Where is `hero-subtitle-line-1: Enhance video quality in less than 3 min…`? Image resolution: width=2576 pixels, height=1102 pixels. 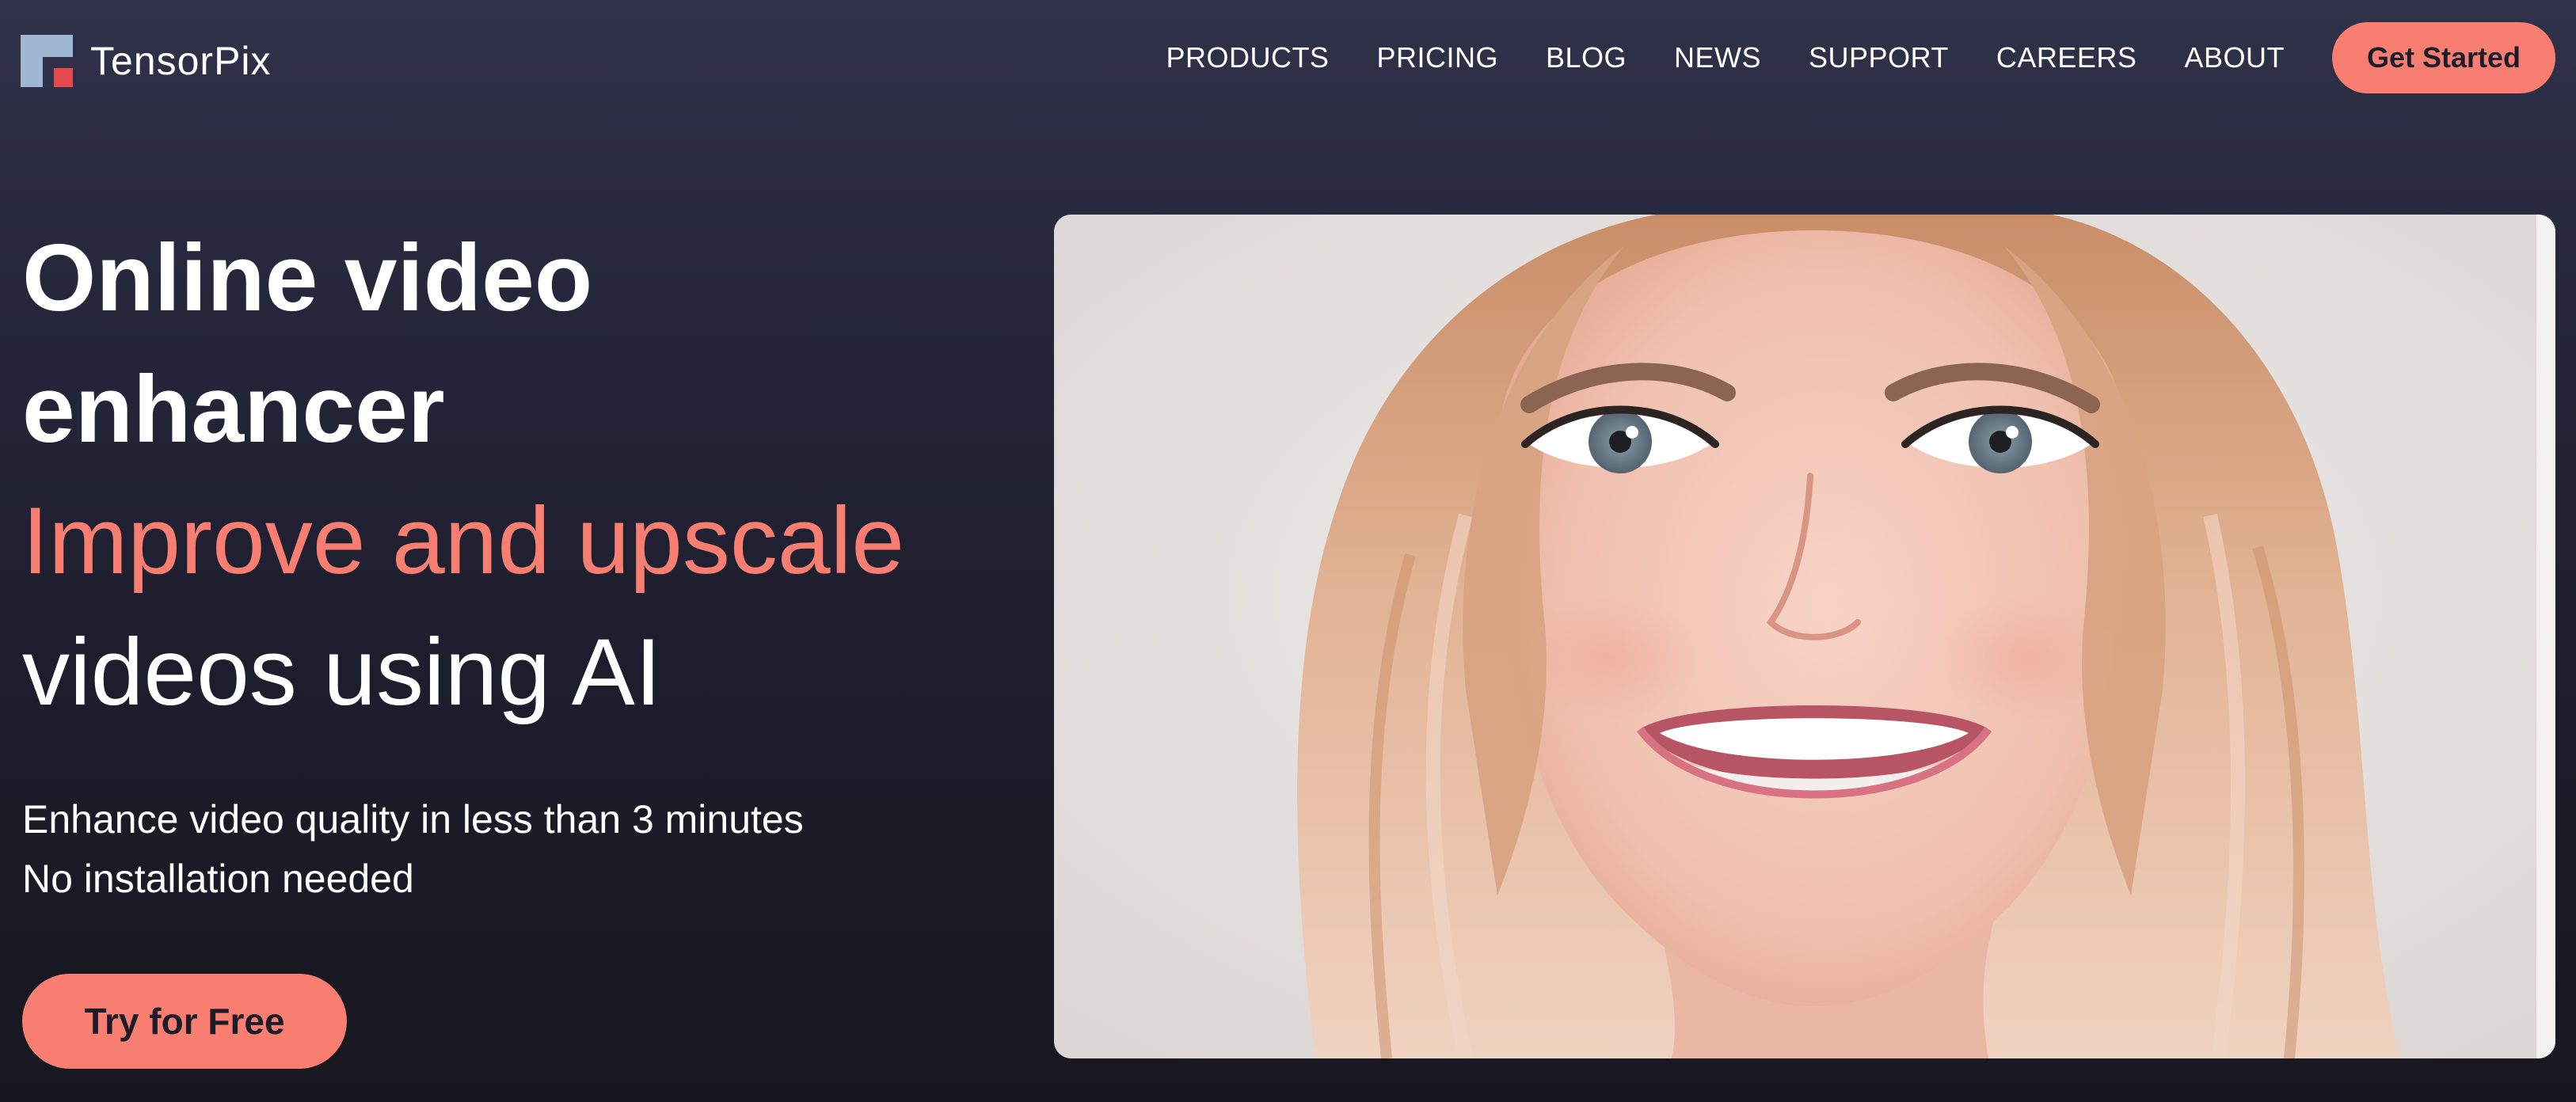
hero-subtitle-line-1: Enhance video quality in less than 3 min… is located at coordinates (413, 819).